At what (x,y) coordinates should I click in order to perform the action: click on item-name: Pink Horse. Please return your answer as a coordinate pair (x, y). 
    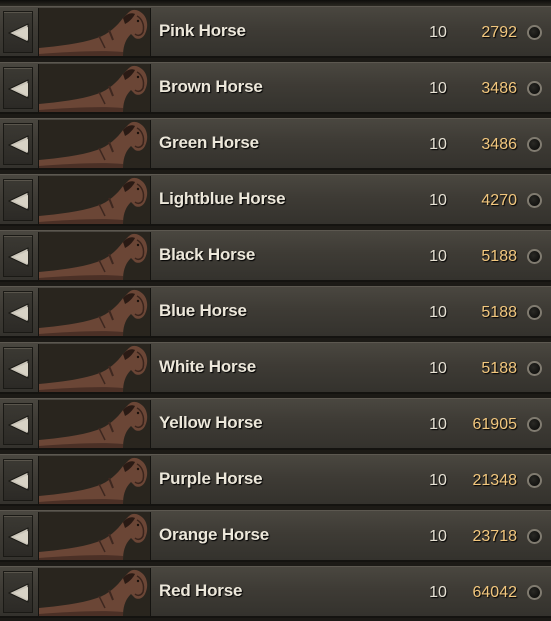
    Looking at the image, I should click on (202, 30).